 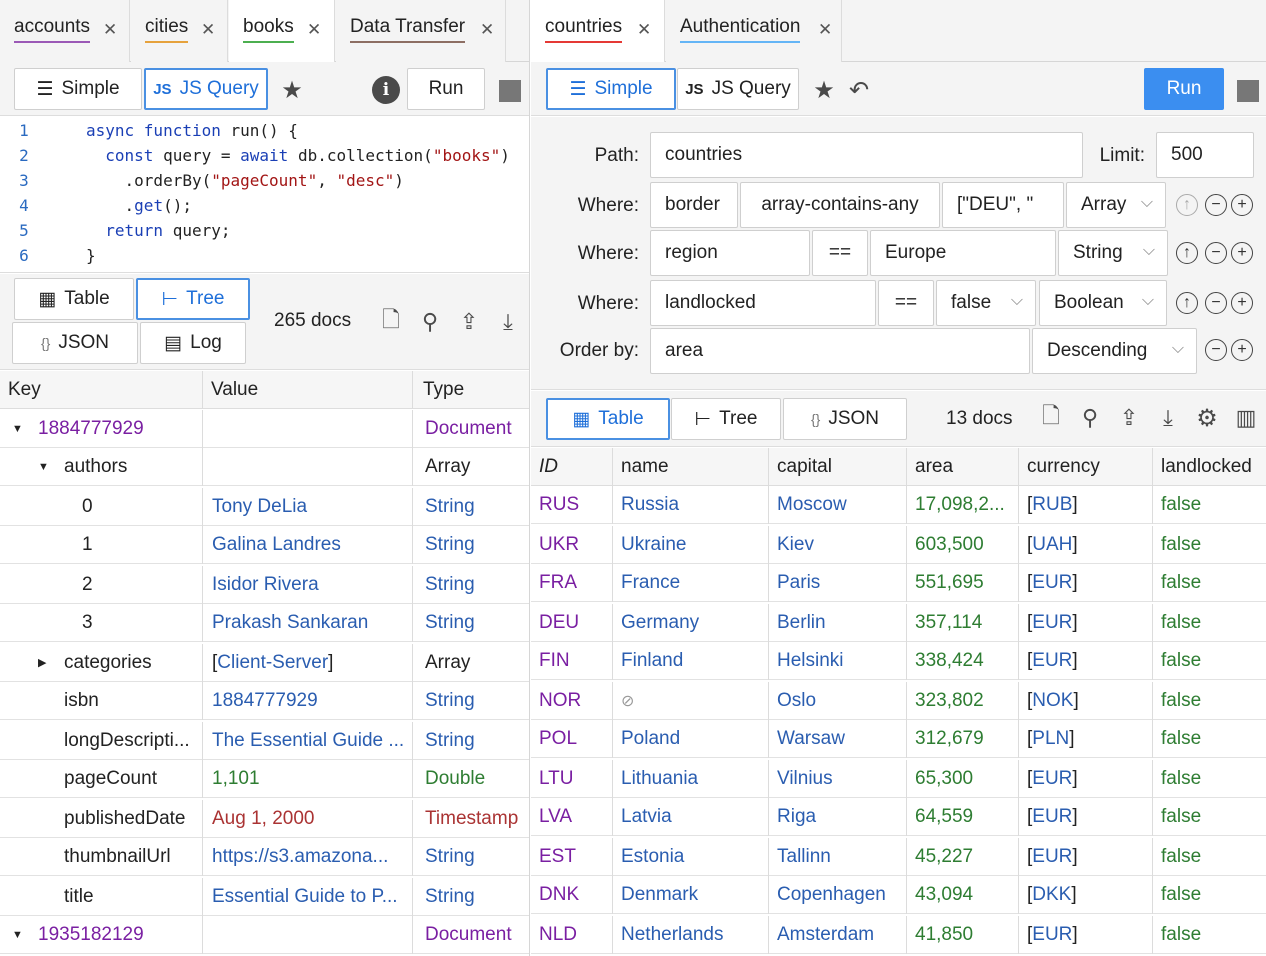 I want to click on where-field-input: landlocked, so click(x=763, y=303).